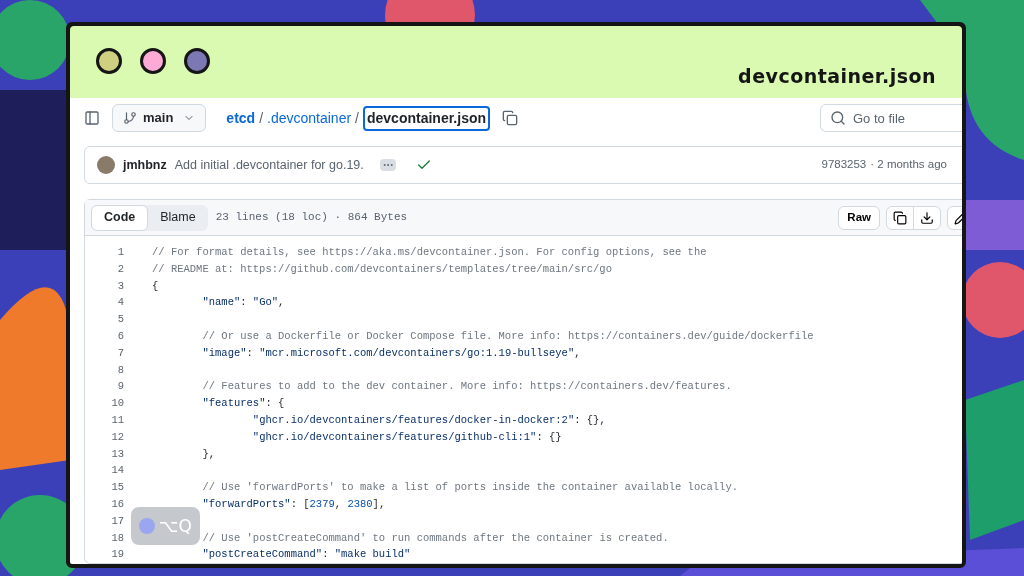 This screenshot has width=1024, height=576. I want to click on code-line: // Features to add to the dev container. More info: https://containers.dev/features., so click(466, 387).